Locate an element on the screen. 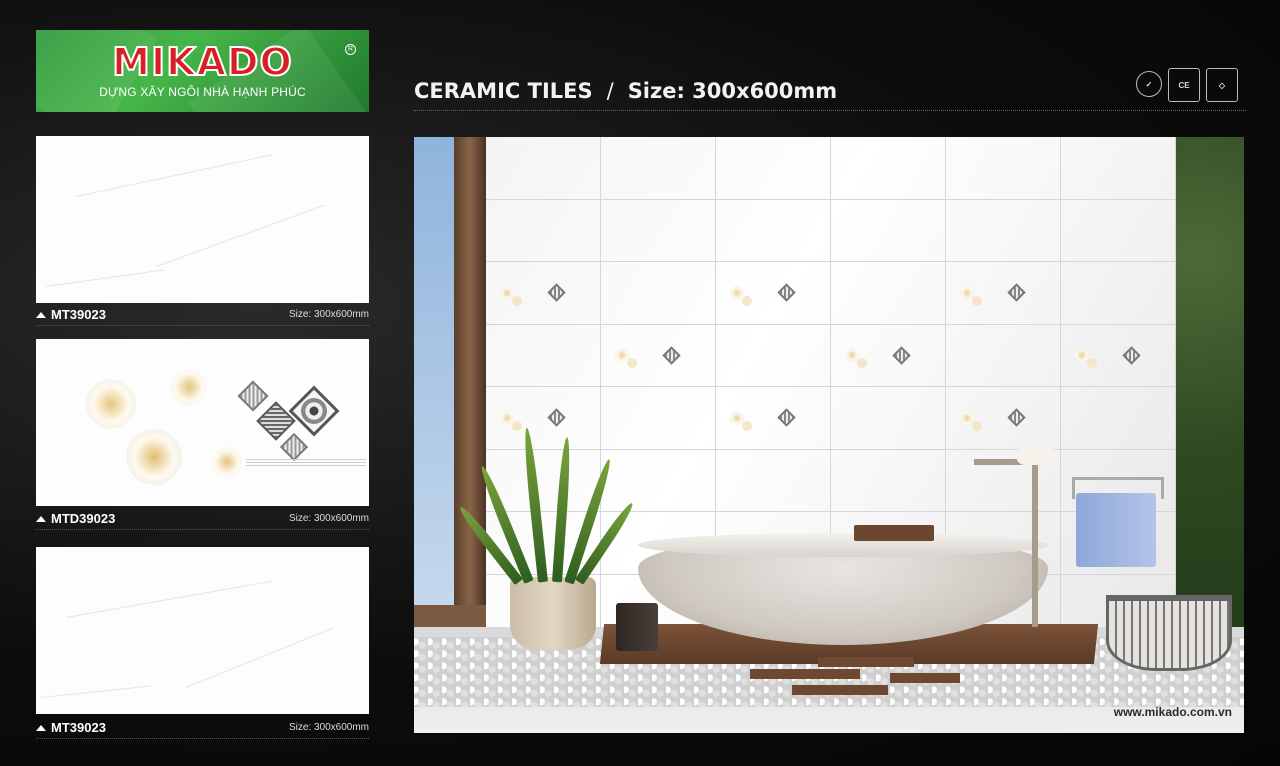  candle-jar is located at coordinates (637, 627).